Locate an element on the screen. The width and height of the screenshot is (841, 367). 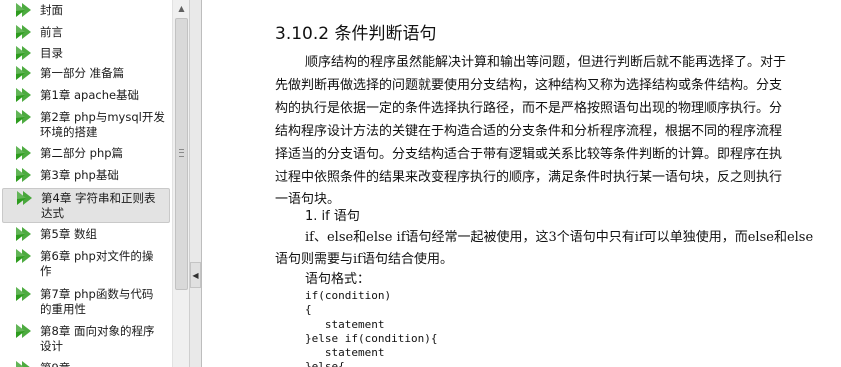
paragraph2-lines-line: 语句则需要与if语句结合使用。 is located at coordinates (364, 259).